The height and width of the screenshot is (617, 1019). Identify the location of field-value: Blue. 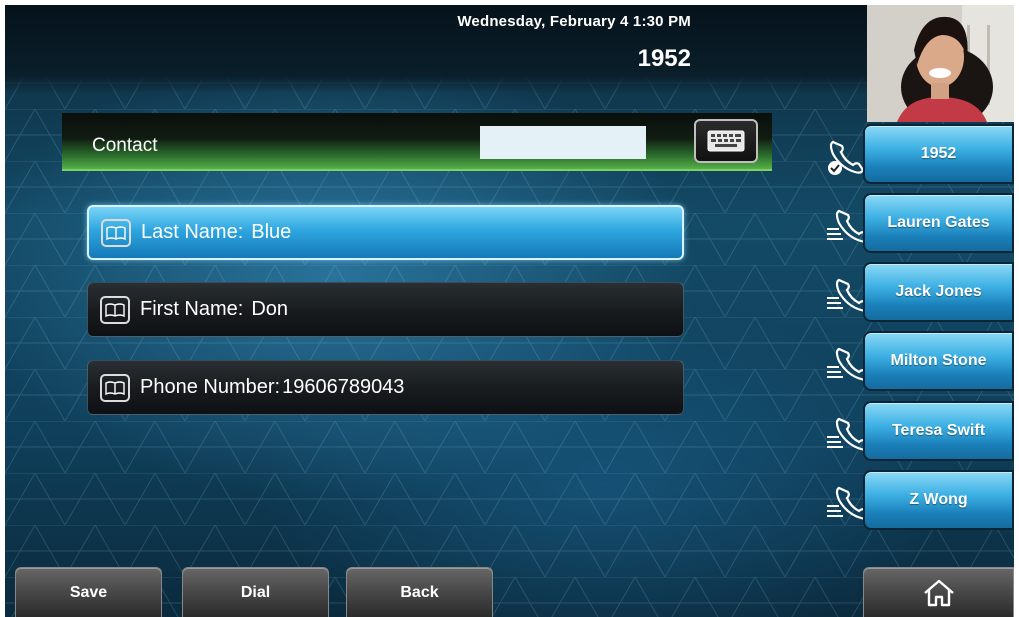
(271, 232).